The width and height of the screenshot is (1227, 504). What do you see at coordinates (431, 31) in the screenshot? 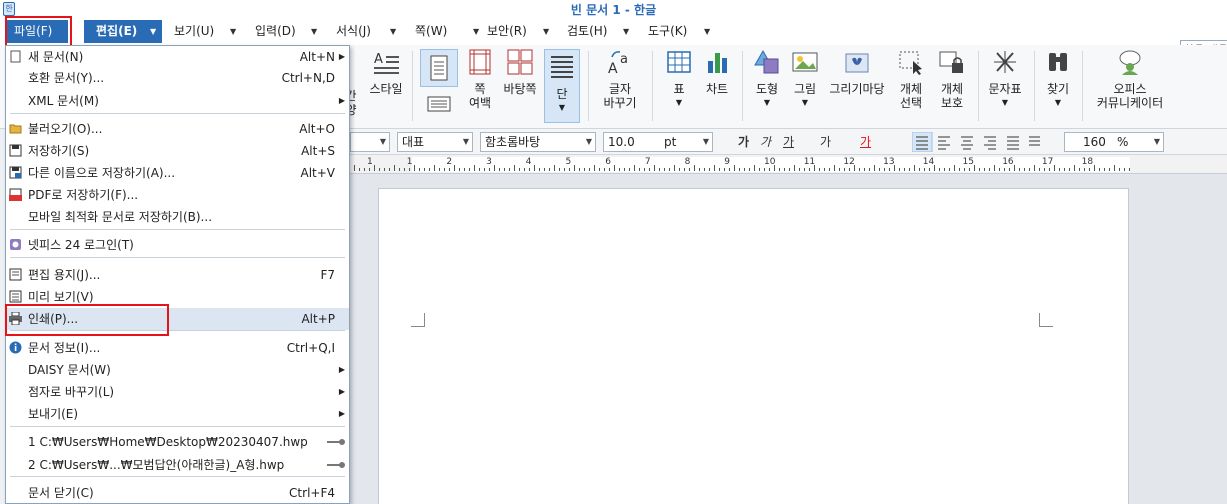
I see `menu-page-label: 쪽(W)` at bounding box center [431, 31].